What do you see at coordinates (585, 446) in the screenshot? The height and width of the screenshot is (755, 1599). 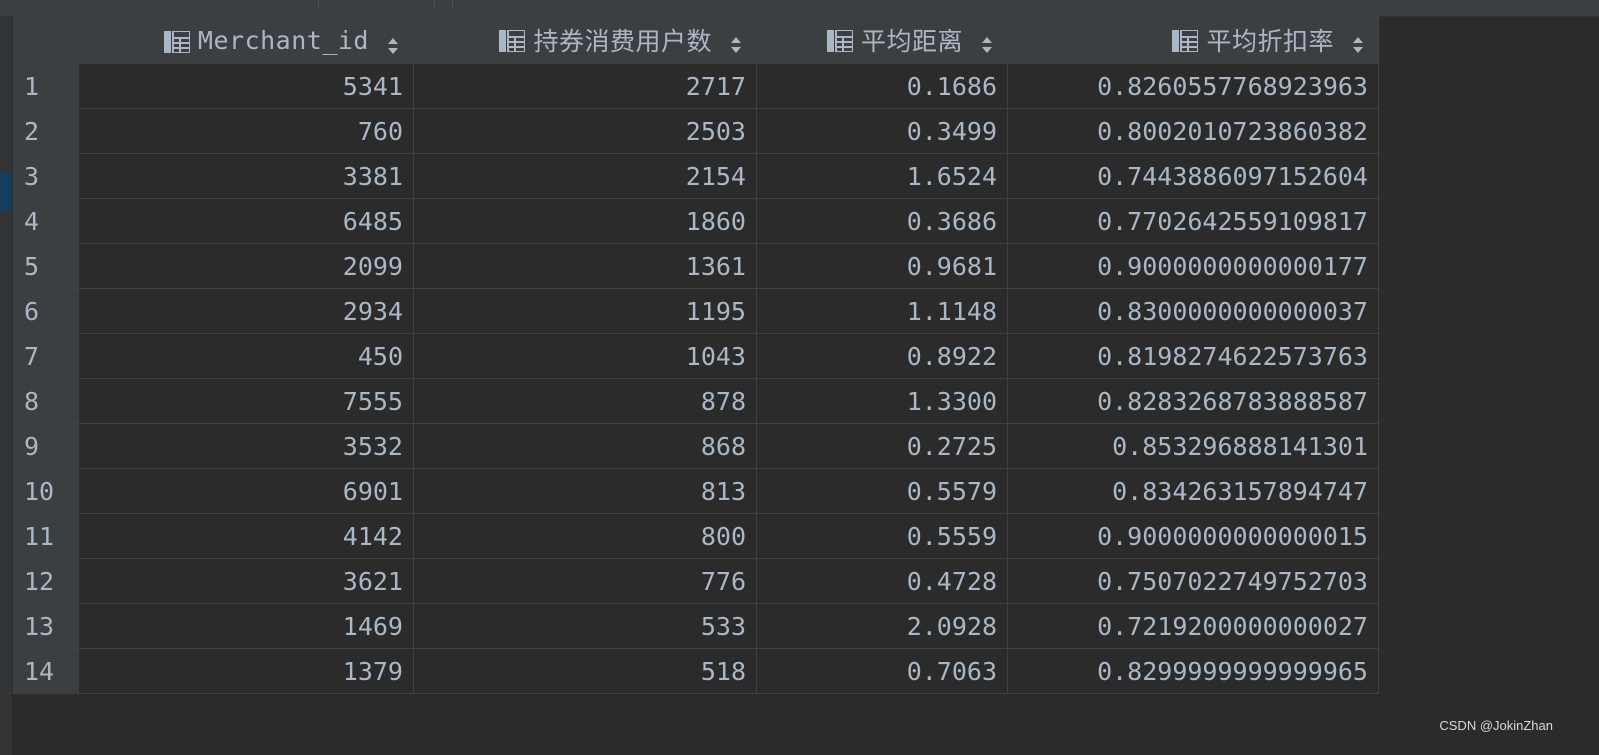 I see `table-cell-users: 868` at bounding box center [585, 446].